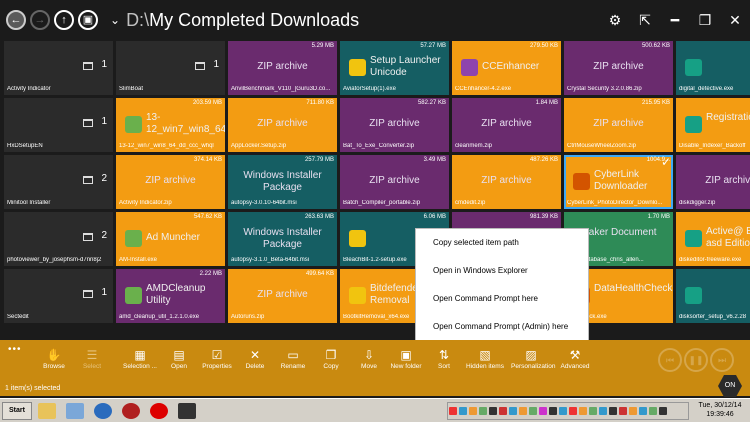 Image resolution: width=750 pixels, height=422 pixels. I want to click on settings-icon: ⚙, so click(615, 20).